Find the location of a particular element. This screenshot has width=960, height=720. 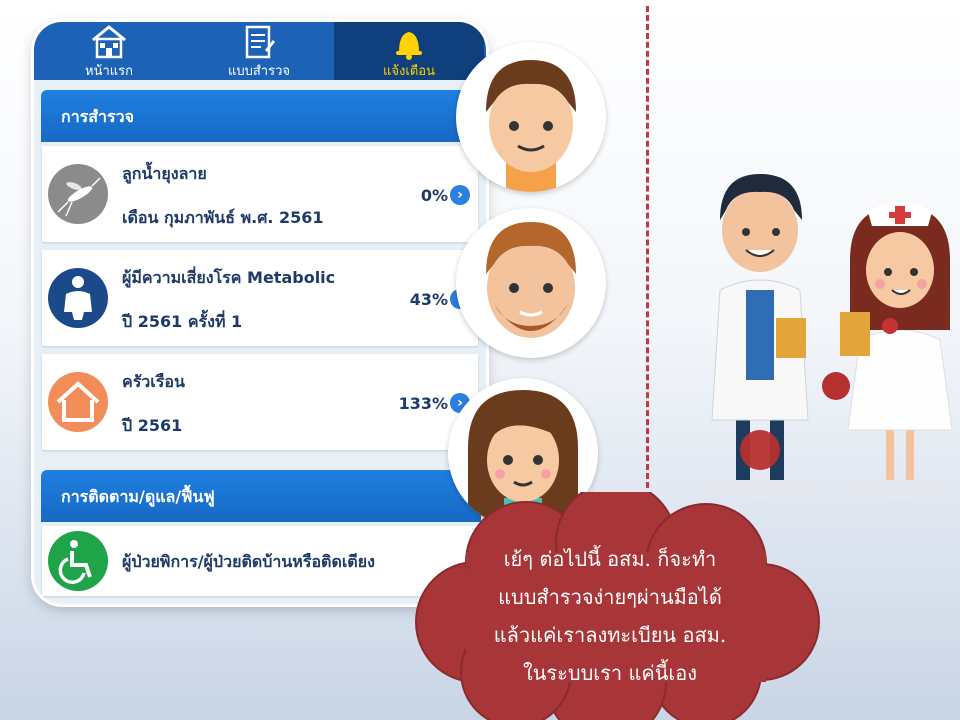

tab-bar: หน้าแรก แบบสำรวจ แจ้งเตือน is located at coordinates (260, 51).